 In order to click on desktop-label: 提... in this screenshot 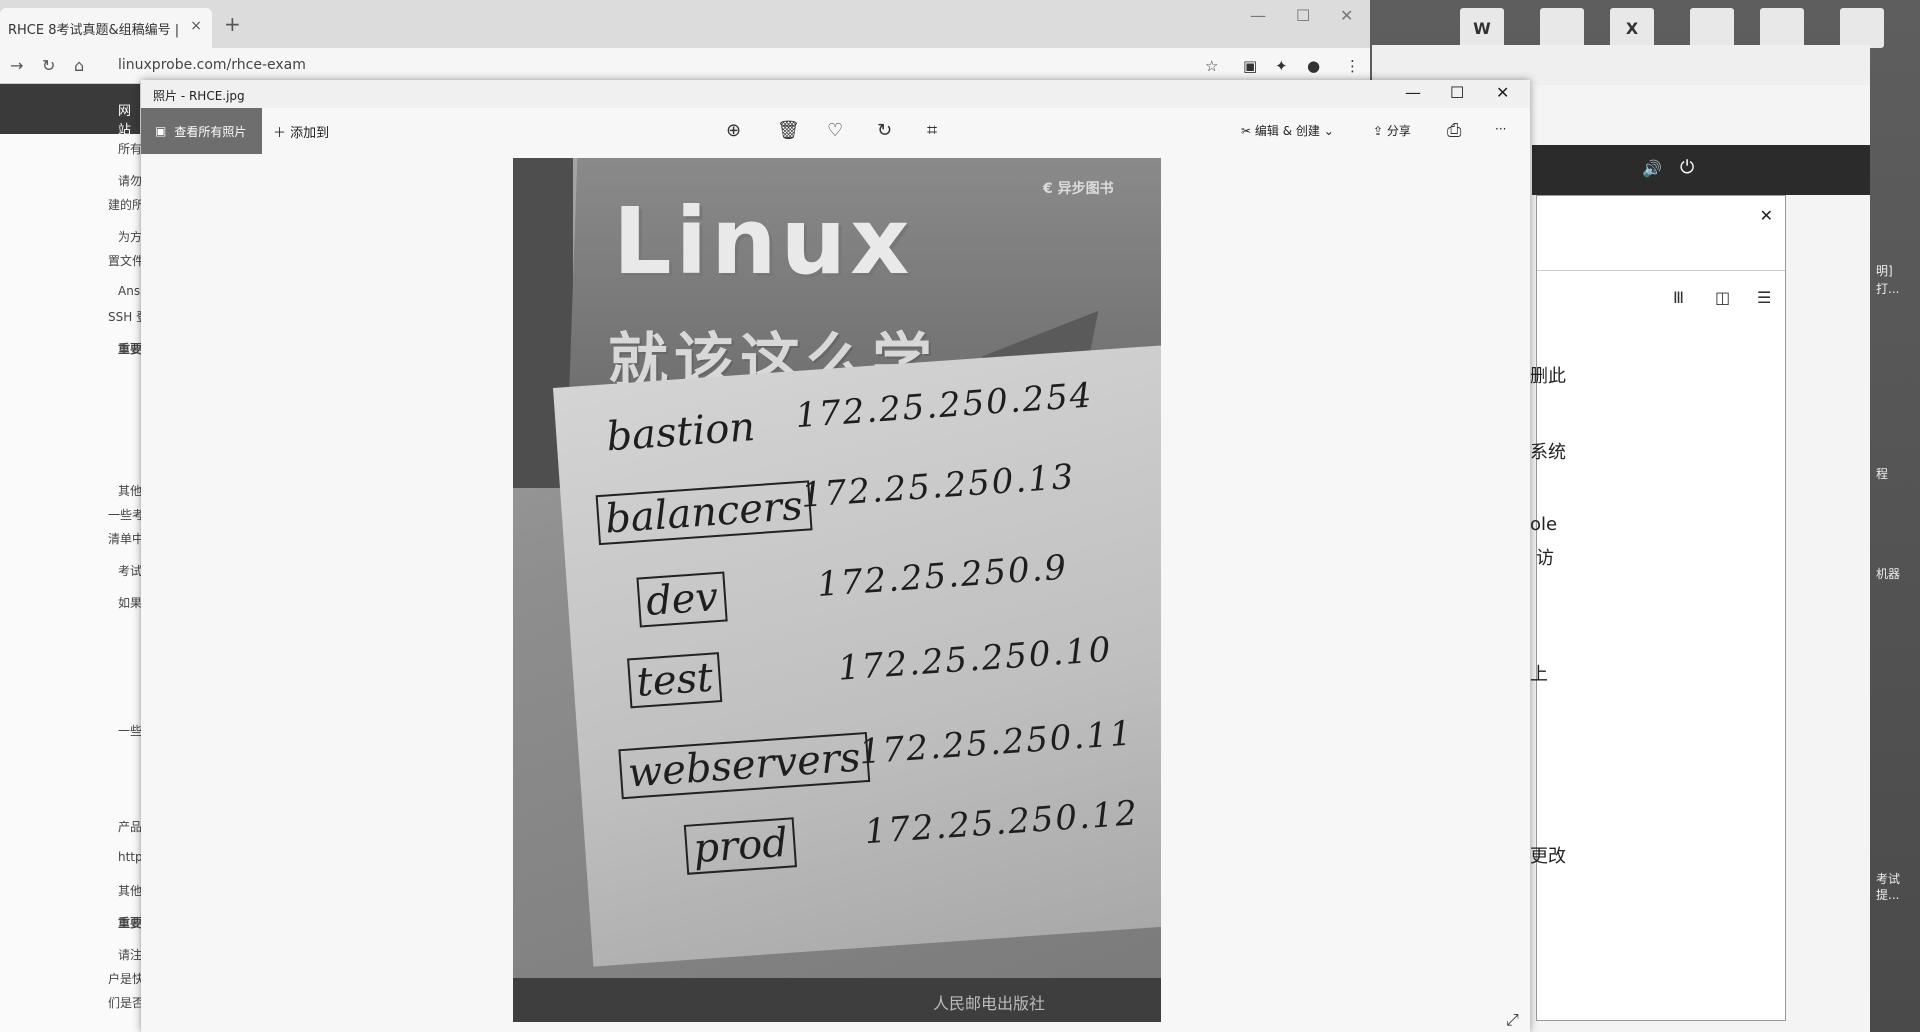, I will do `click(1888, 895)`.